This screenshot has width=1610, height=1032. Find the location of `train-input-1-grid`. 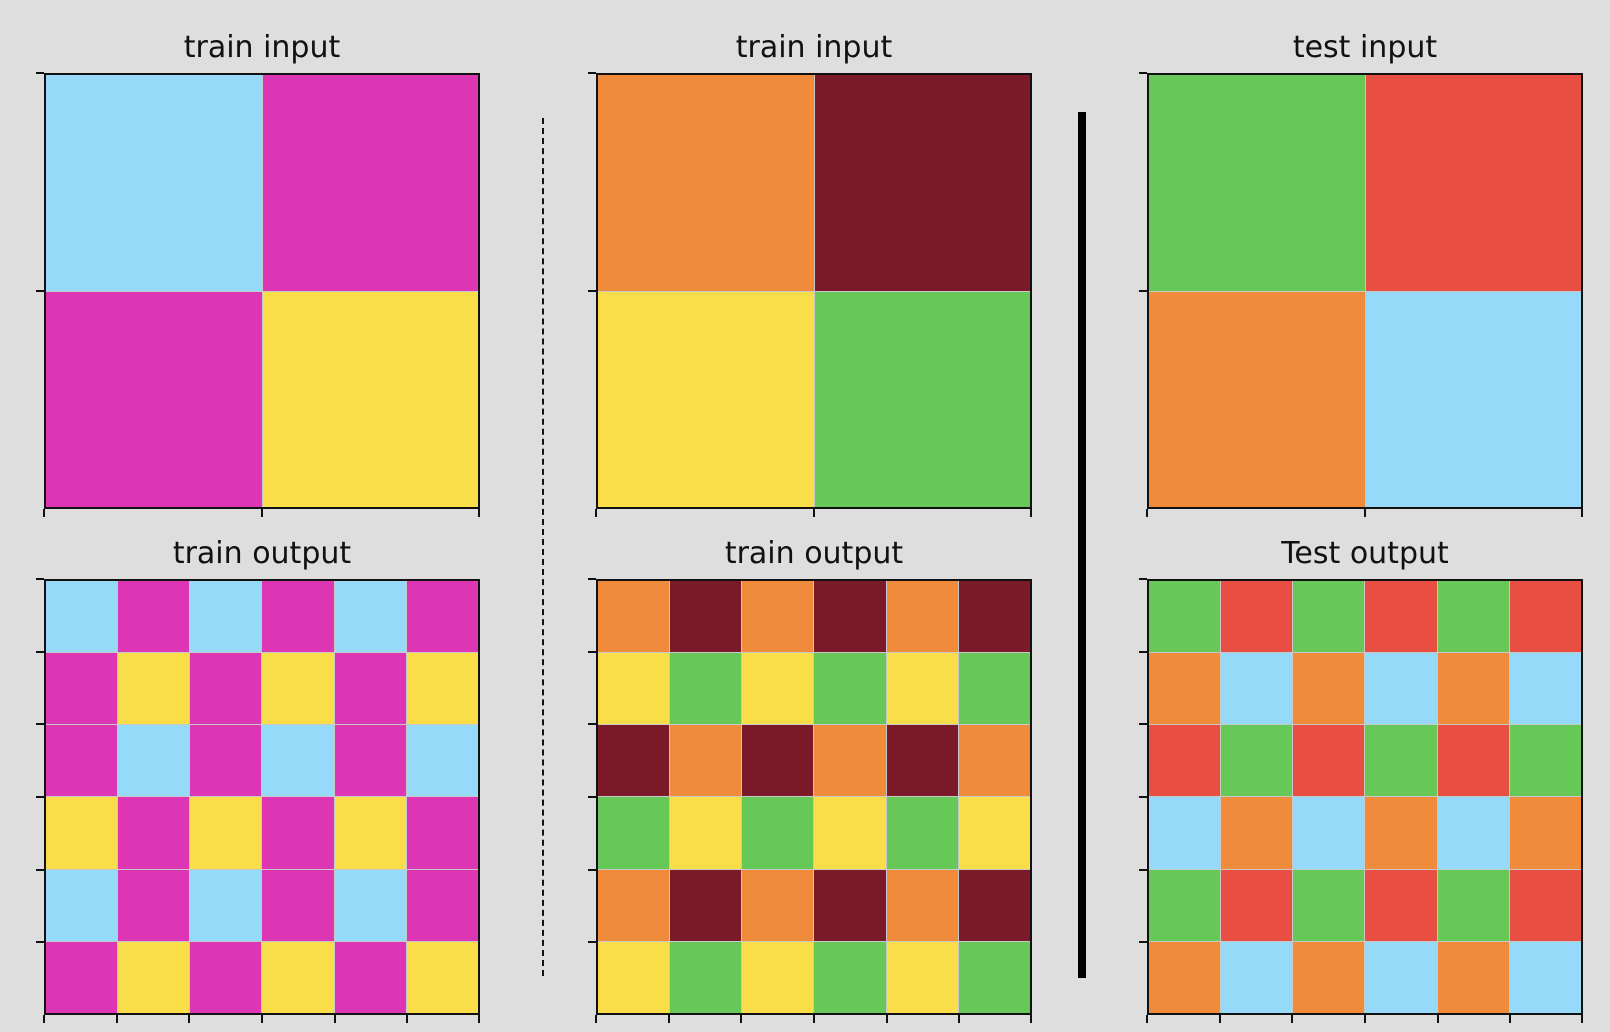

train-input-1-grid is located at coordinates (262, 291).